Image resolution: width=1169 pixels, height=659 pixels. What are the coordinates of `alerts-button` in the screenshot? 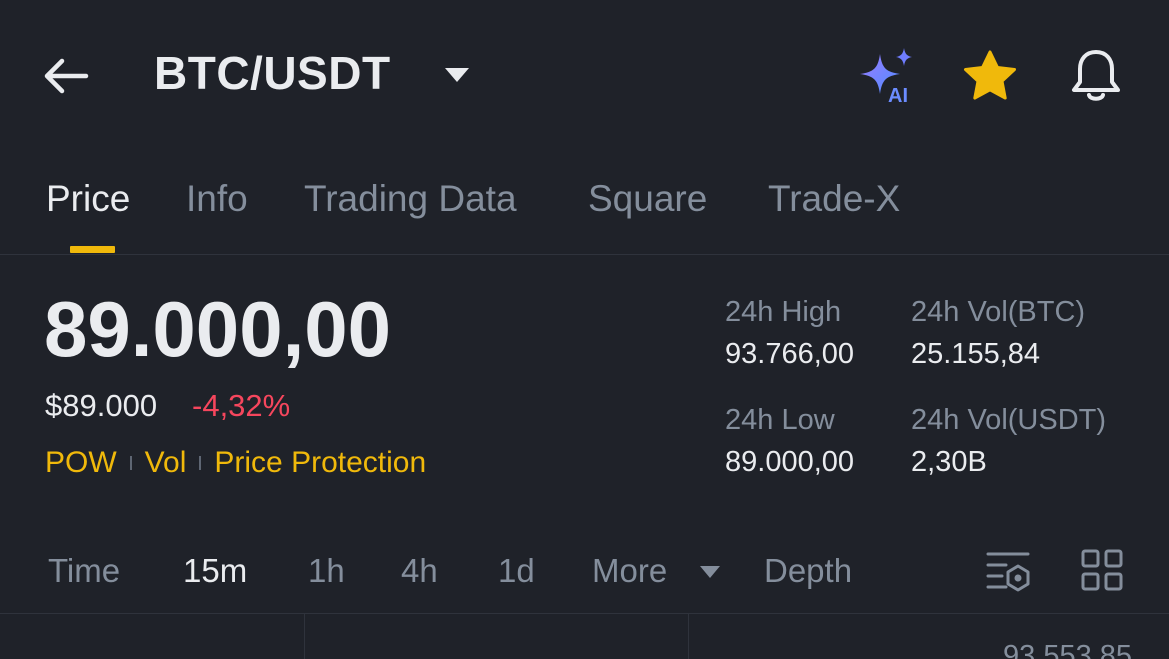 It's located at (1096, 76).